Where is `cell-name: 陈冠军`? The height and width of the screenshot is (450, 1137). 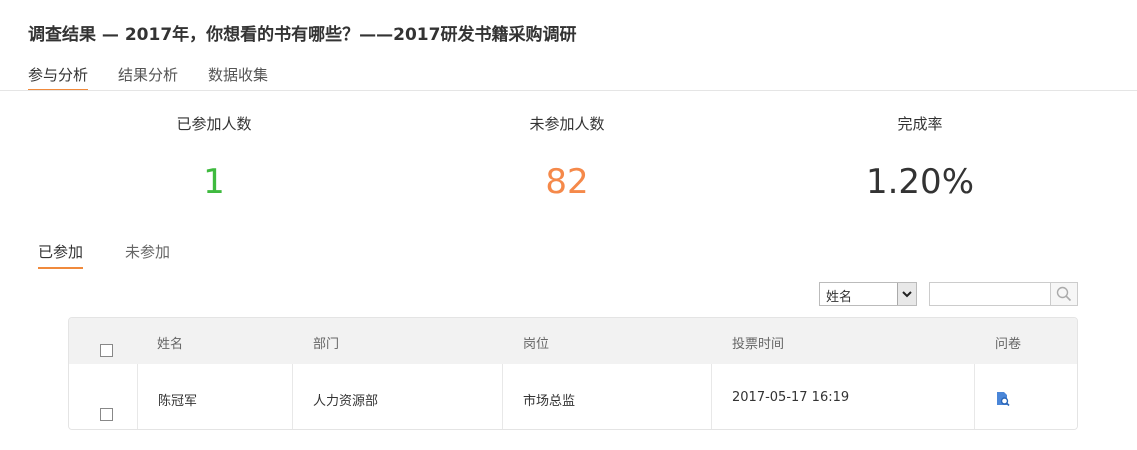 cell-name: 陈冠军 is located at coordinates (178, 401).